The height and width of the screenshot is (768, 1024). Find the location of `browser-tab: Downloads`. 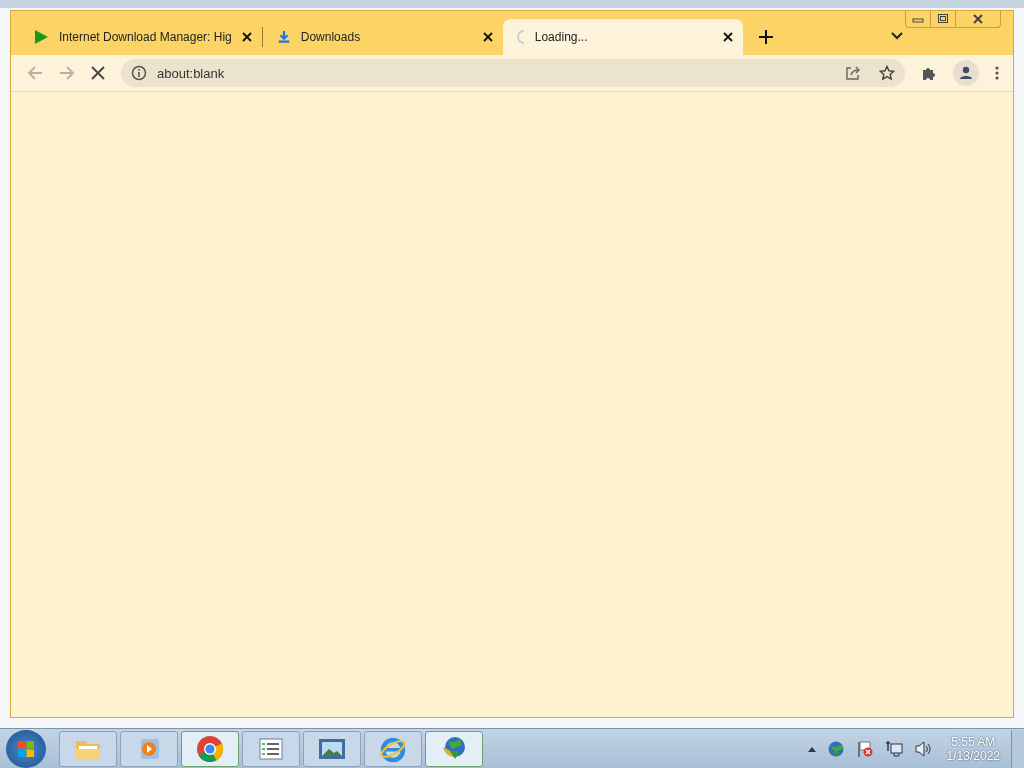

browser-tab: Downloads is located at coordinates (382, 37).